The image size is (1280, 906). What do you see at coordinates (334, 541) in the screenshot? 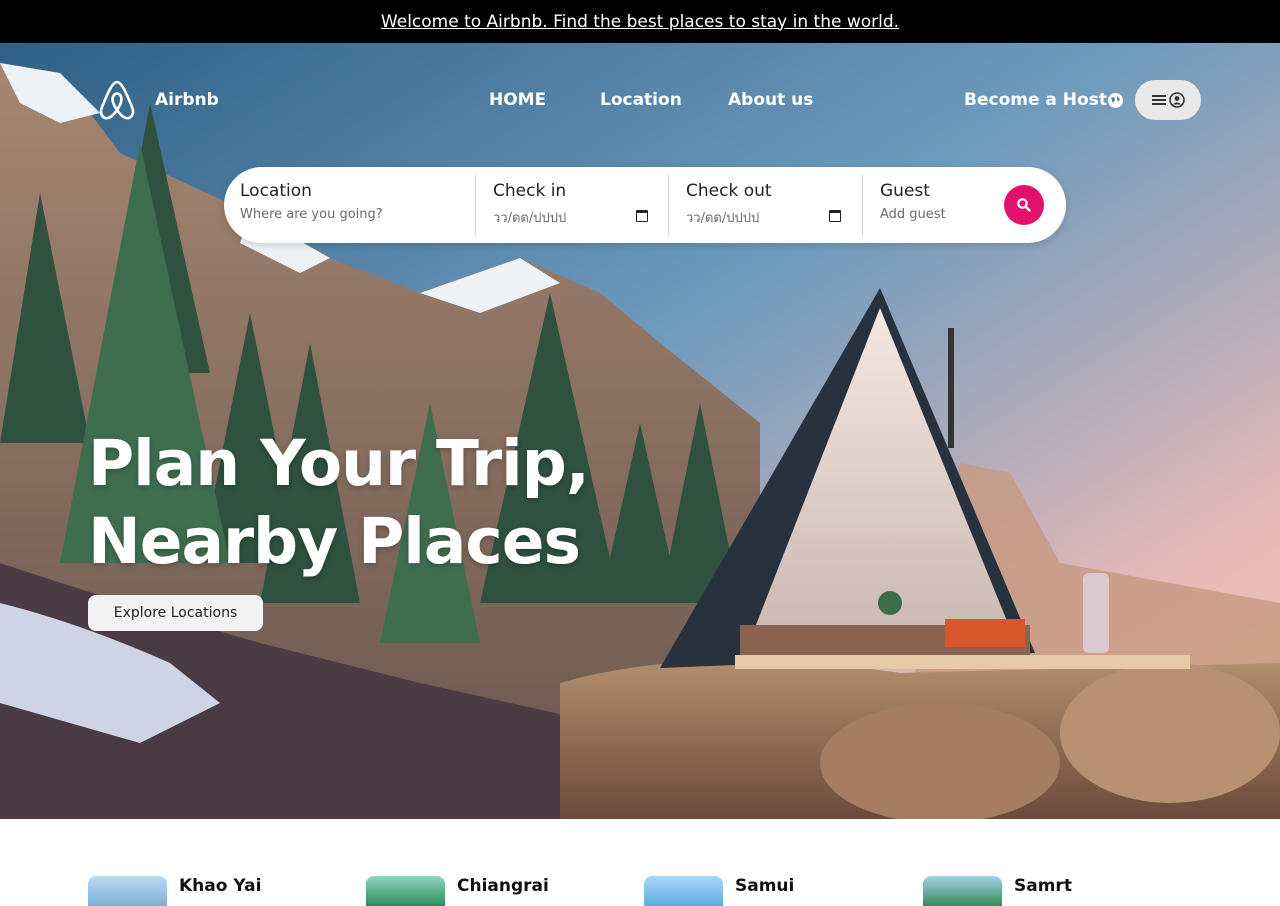
I see `headline-line-2: Nearby Places` at bounding box center [334, 541].